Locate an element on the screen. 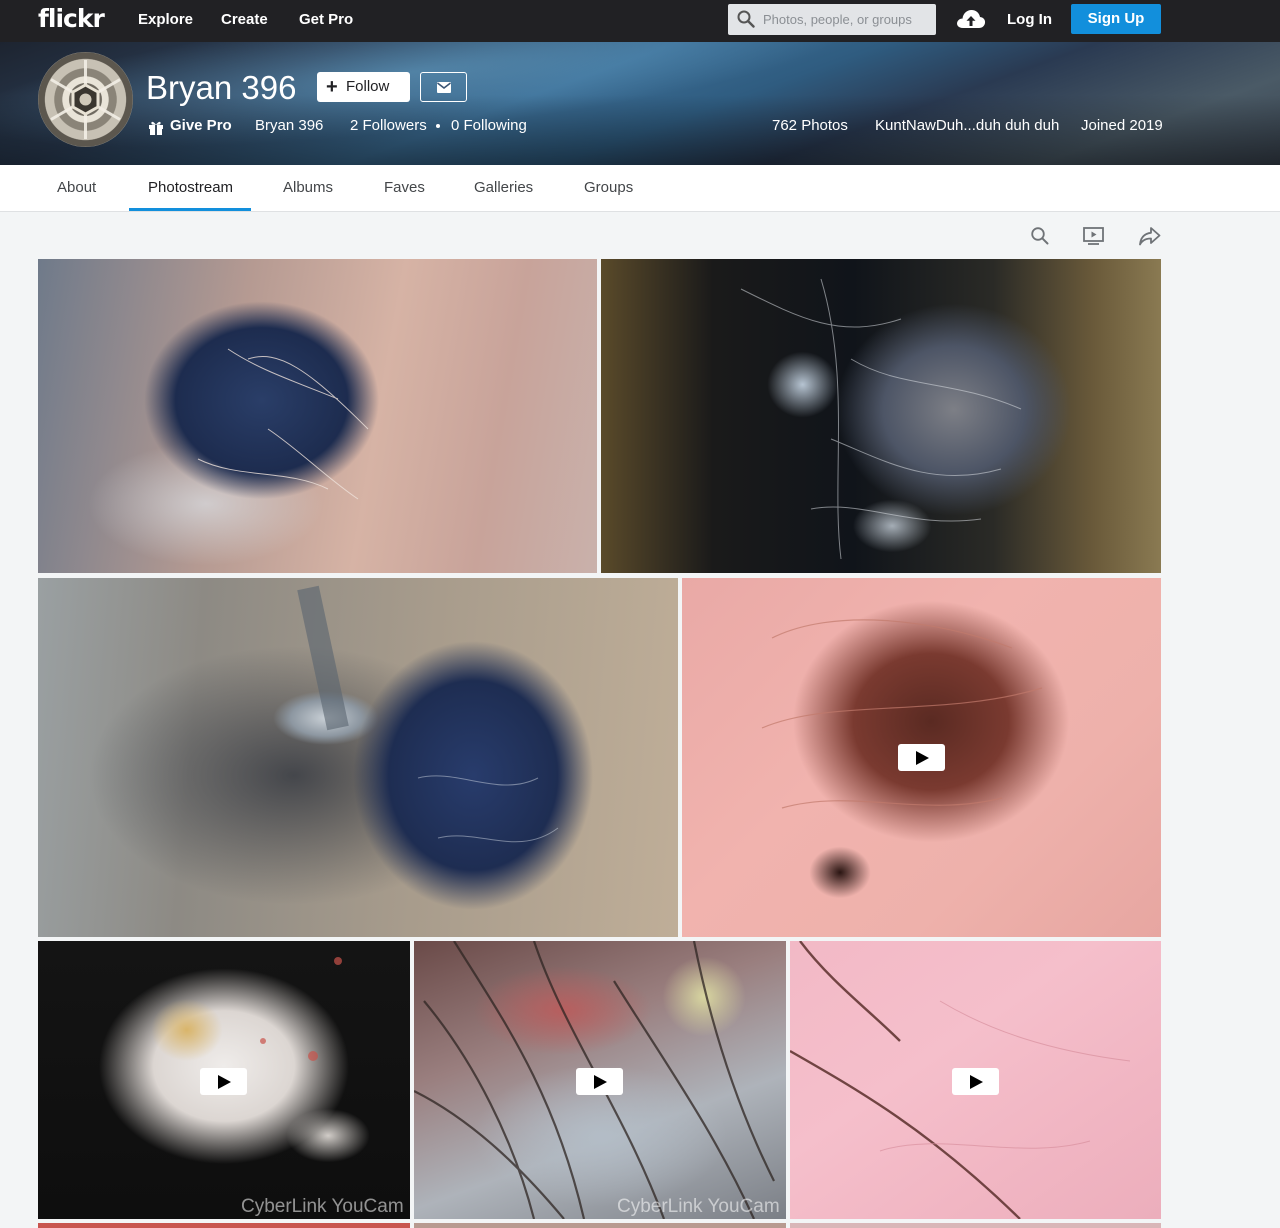 Image resolution: width=1280 pixels, height=1228 pixels. joined-date: Joined 2019 is located at coordinates (1122, 125).